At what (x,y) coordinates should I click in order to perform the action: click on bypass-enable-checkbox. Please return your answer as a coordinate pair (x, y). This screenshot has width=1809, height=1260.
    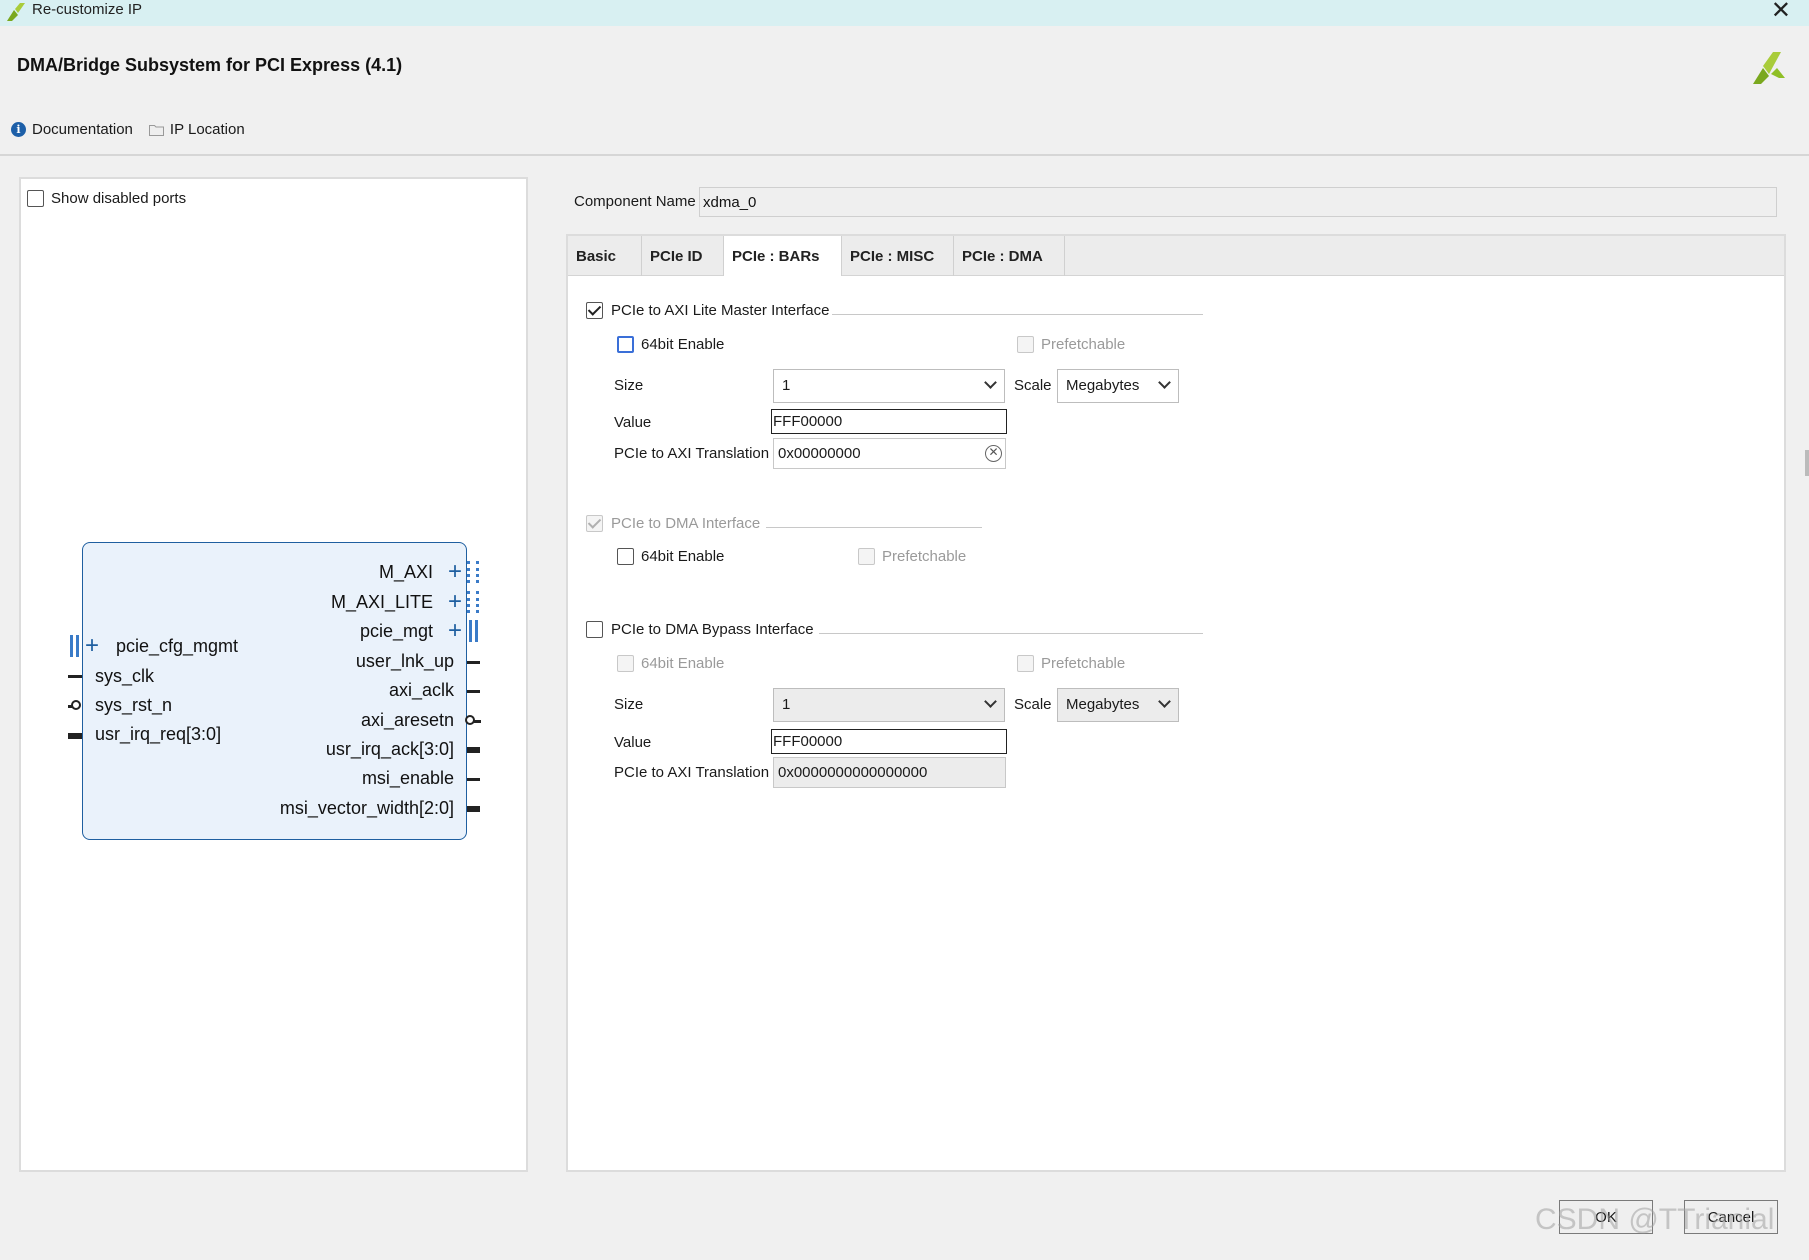
    Looking at the image, I should click on (594, 629).